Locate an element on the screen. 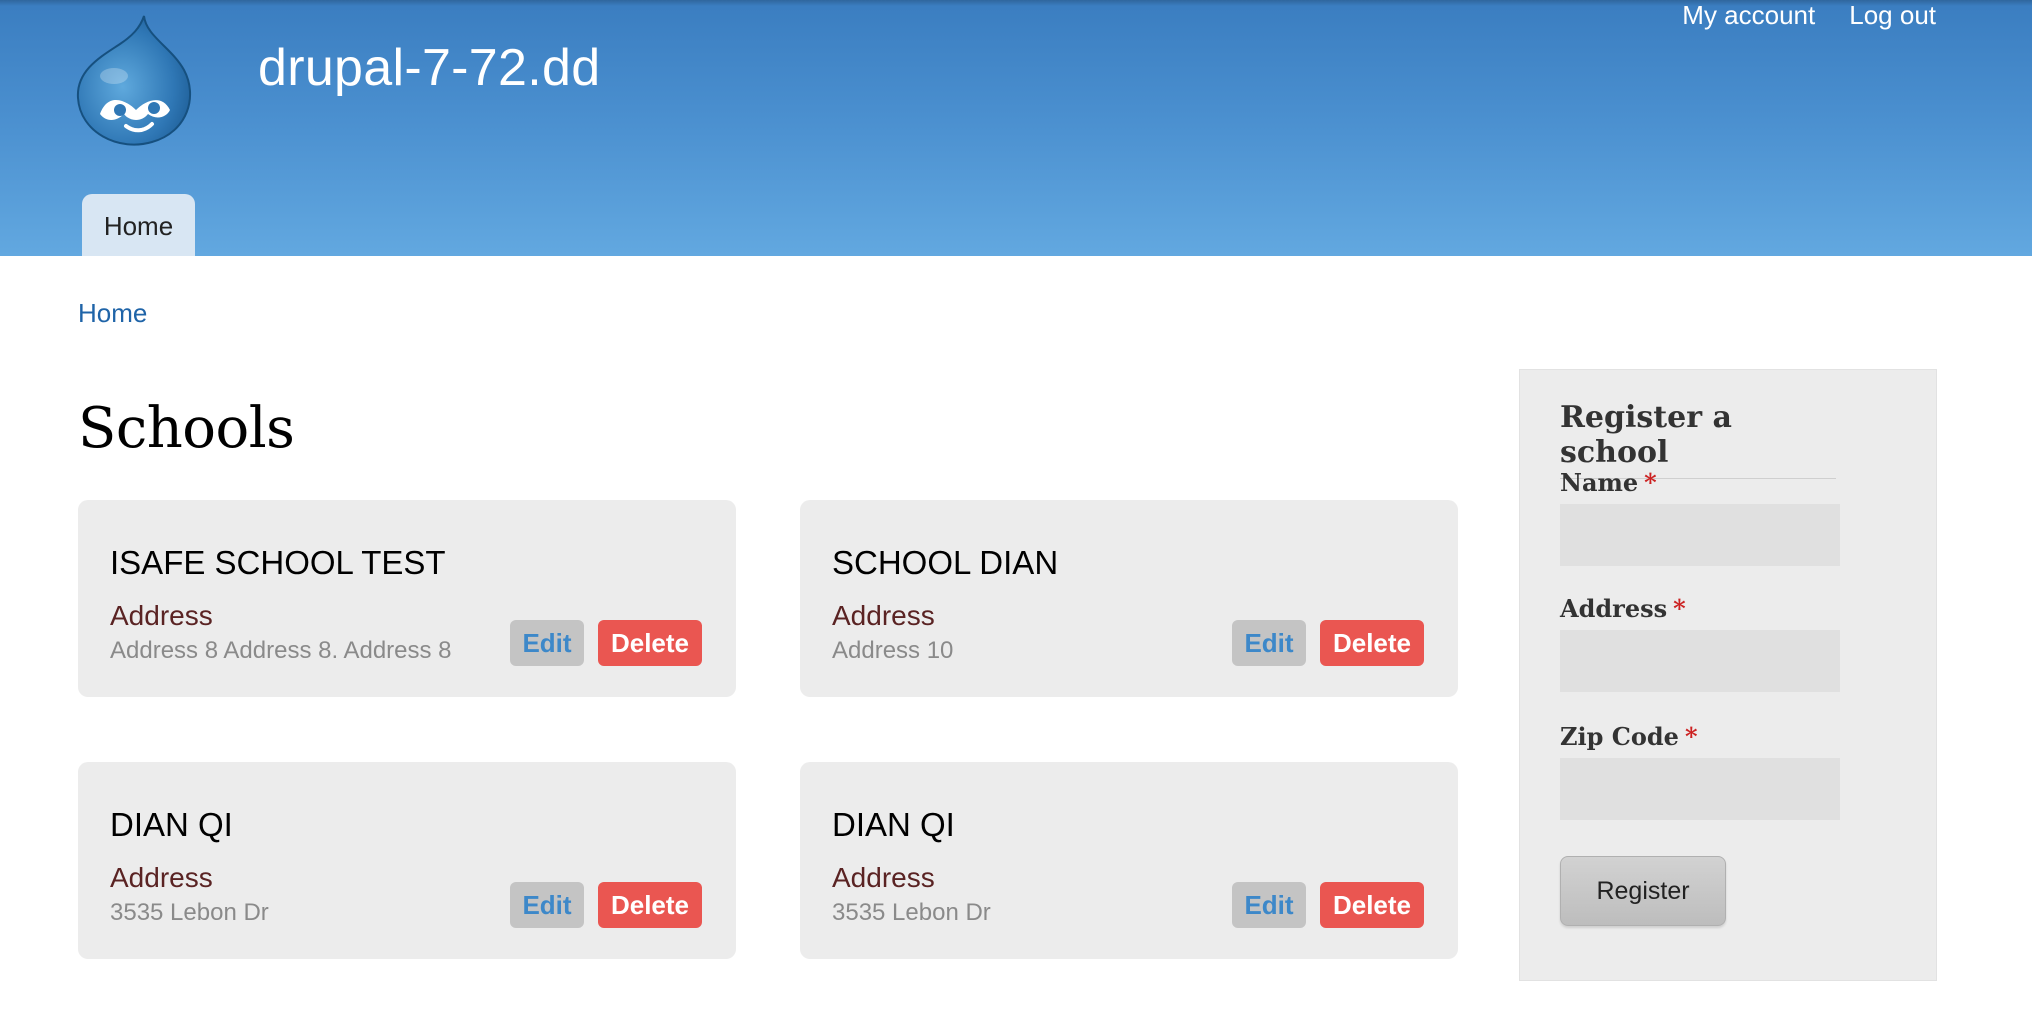  drupal-logo-icon is located at coordinates (136, 80).